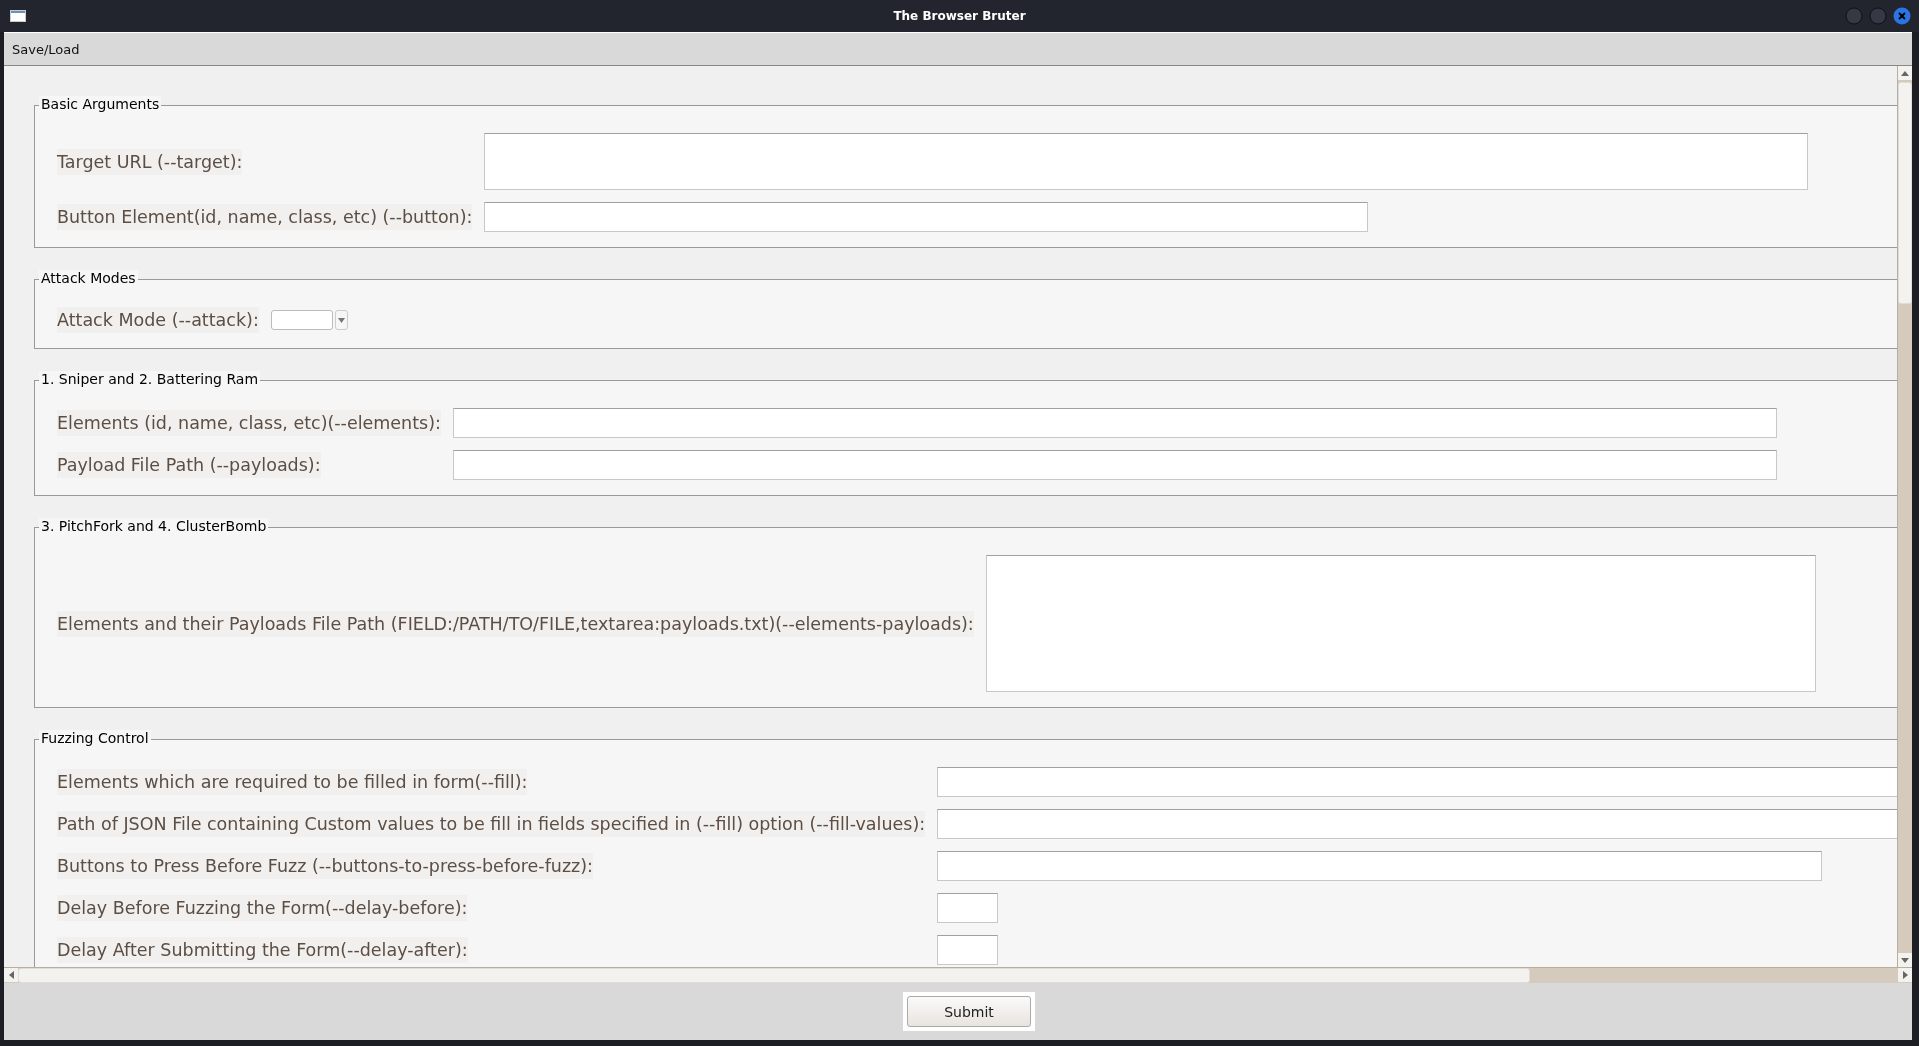 The image size is (1919, 1046). Describe the element at coordinates (189, 465) in the screenshot. I see `field-label: Payload File Path (--payloads):` at that location.